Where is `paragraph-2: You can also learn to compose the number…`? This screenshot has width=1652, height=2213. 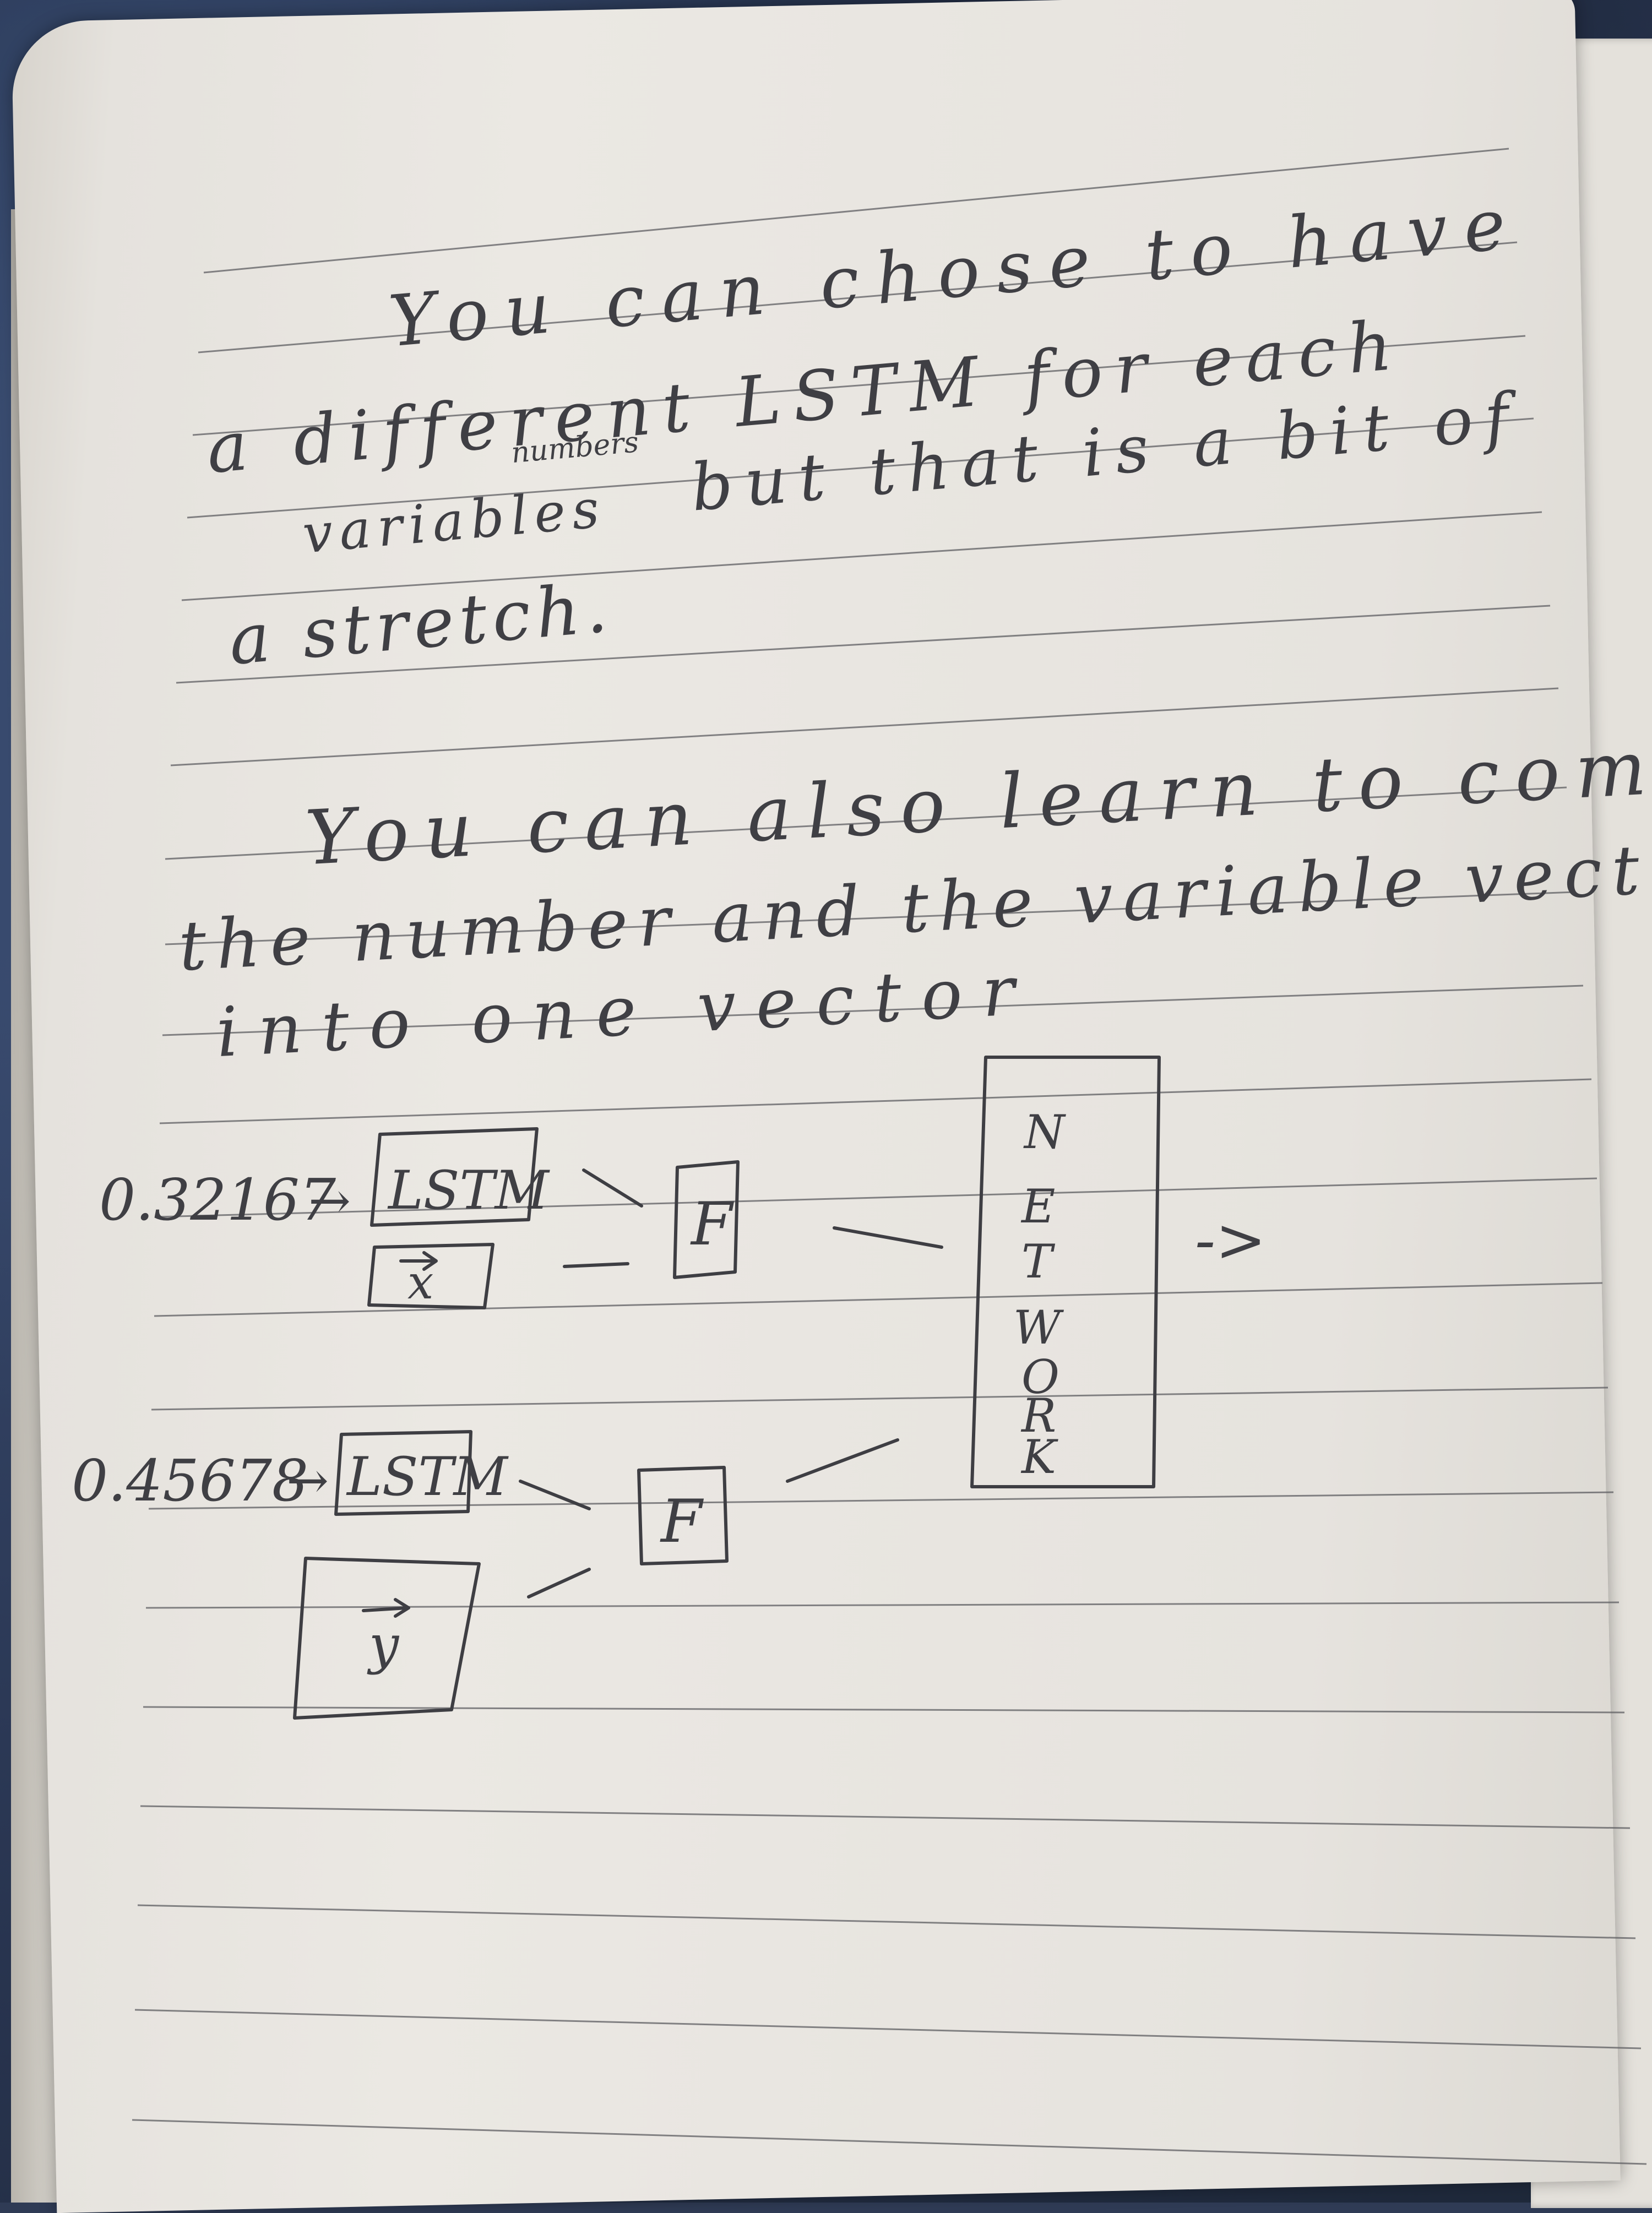 paragraph-2: You can also learn to compose the number… is located at coordinates (914, 892).